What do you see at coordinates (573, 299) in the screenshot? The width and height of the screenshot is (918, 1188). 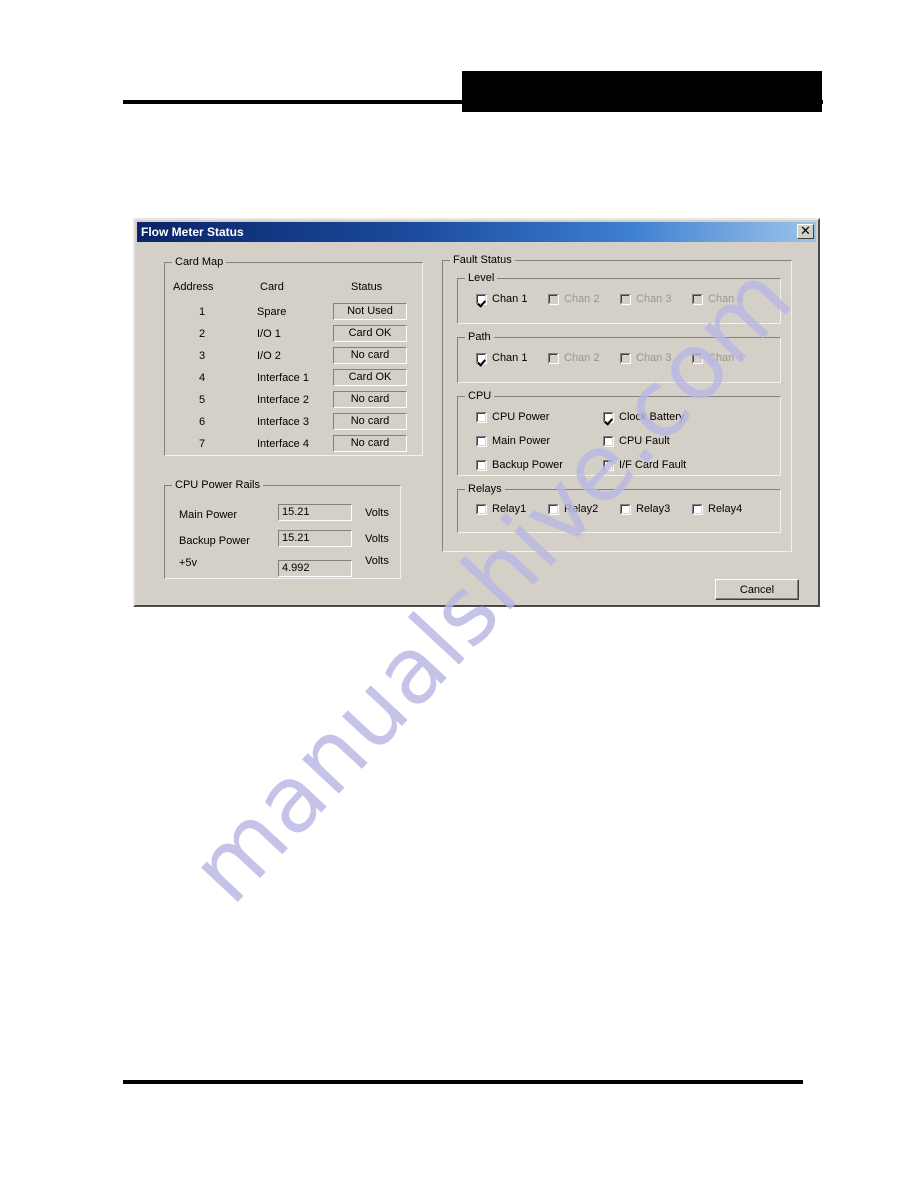 I see `checkbox-level-chan2: Chan 2` at bounding box center [573, 299].